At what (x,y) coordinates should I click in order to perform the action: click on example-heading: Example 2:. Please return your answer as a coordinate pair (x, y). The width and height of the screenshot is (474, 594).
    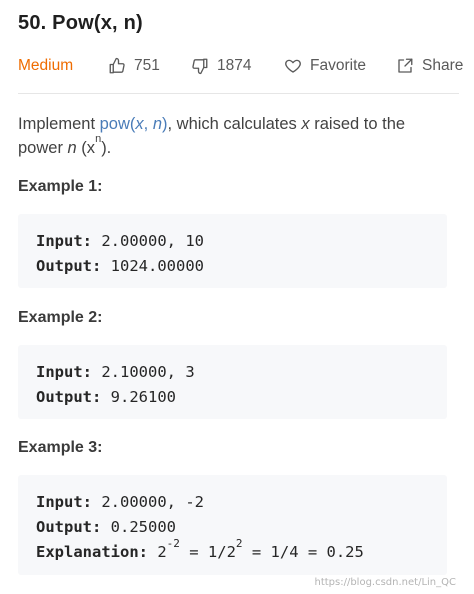
    Looking at the image, I should click on (60, 317).